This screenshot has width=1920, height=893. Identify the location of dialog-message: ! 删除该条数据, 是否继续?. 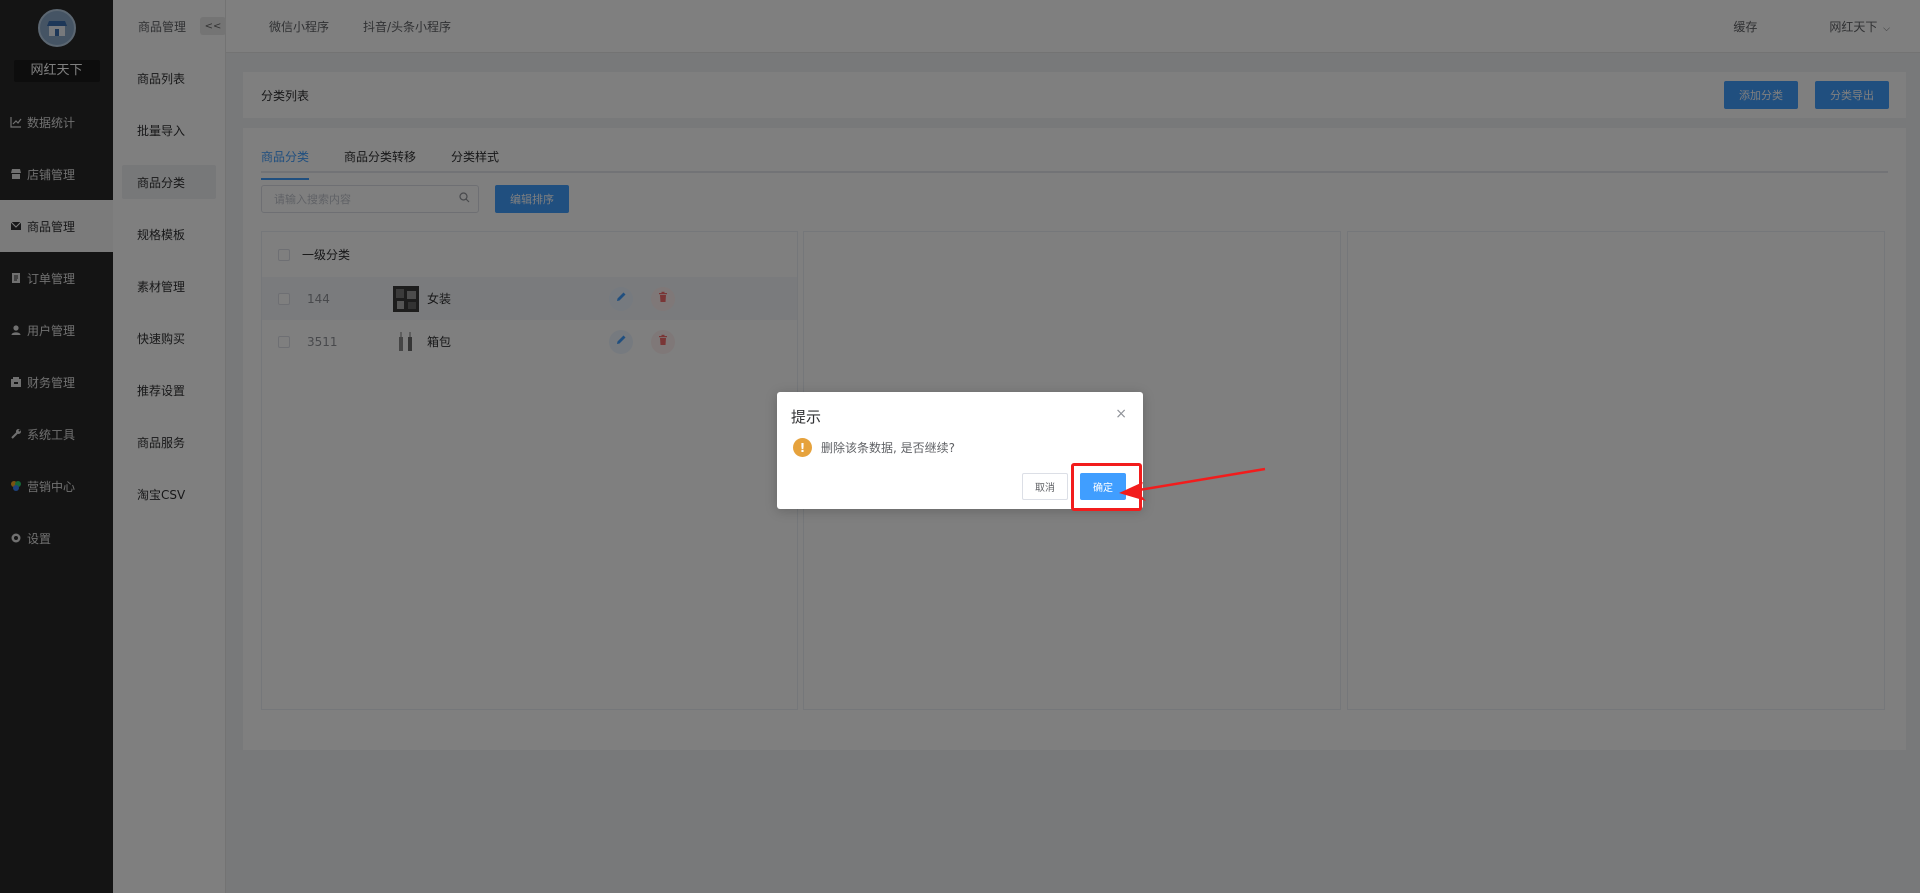
(874, 447).